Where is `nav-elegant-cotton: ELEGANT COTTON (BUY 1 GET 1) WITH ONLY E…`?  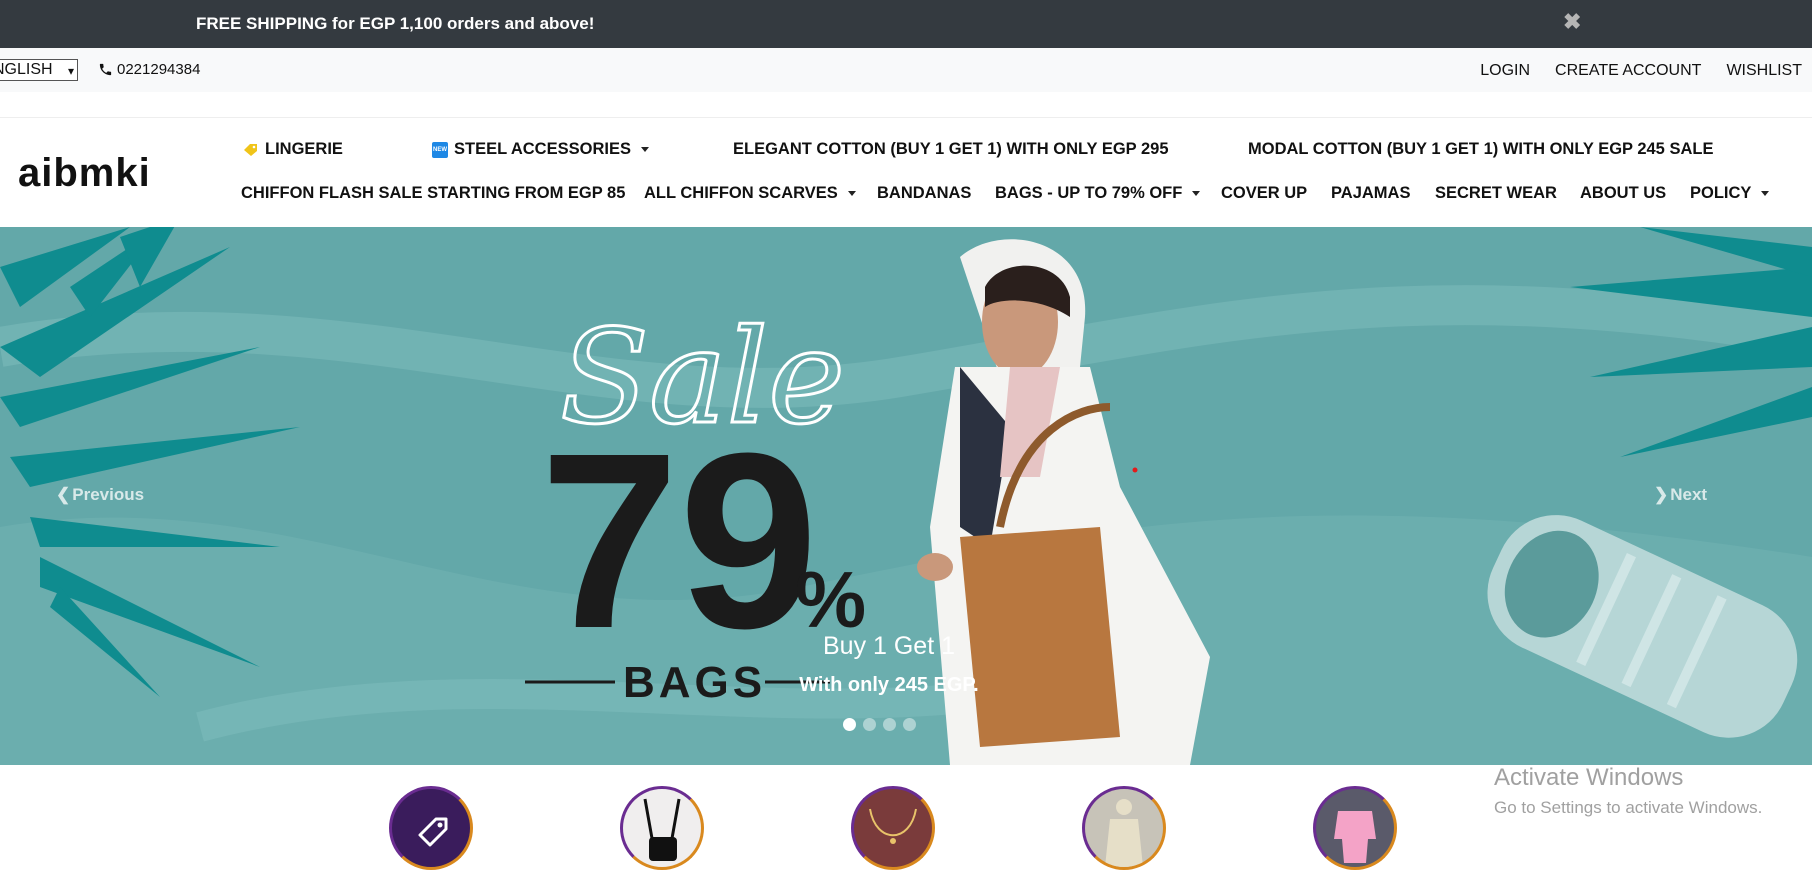 nav-elegant-cotton: ELEGANT COTTON (BUY 1 GET 1) WITH ONLY E… is located at coordinates (951, 149).